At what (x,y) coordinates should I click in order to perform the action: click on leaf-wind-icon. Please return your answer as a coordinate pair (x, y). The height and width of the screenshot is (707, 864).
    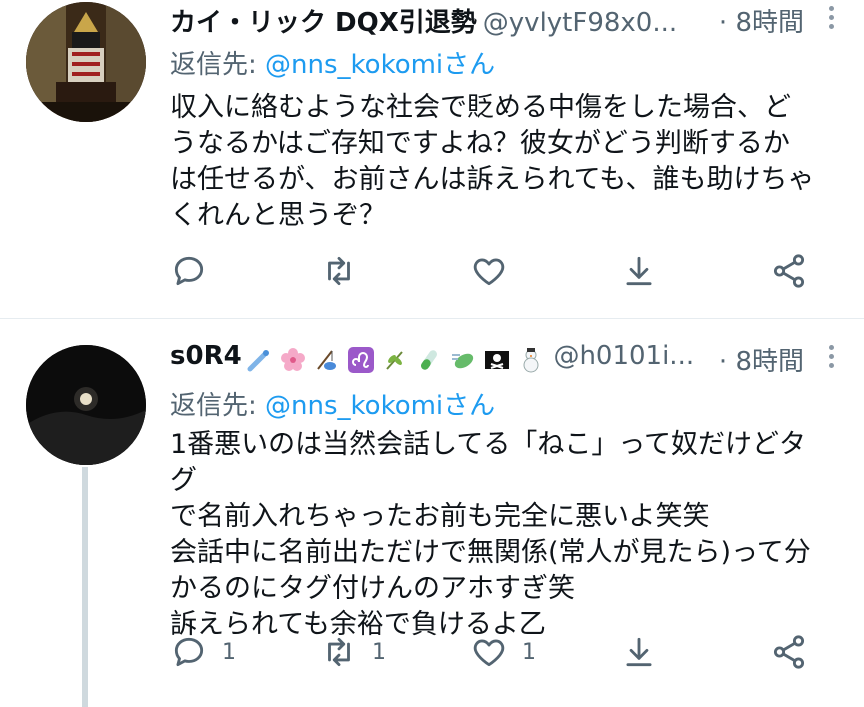
    Looking at the image, I should click on (463, 360).